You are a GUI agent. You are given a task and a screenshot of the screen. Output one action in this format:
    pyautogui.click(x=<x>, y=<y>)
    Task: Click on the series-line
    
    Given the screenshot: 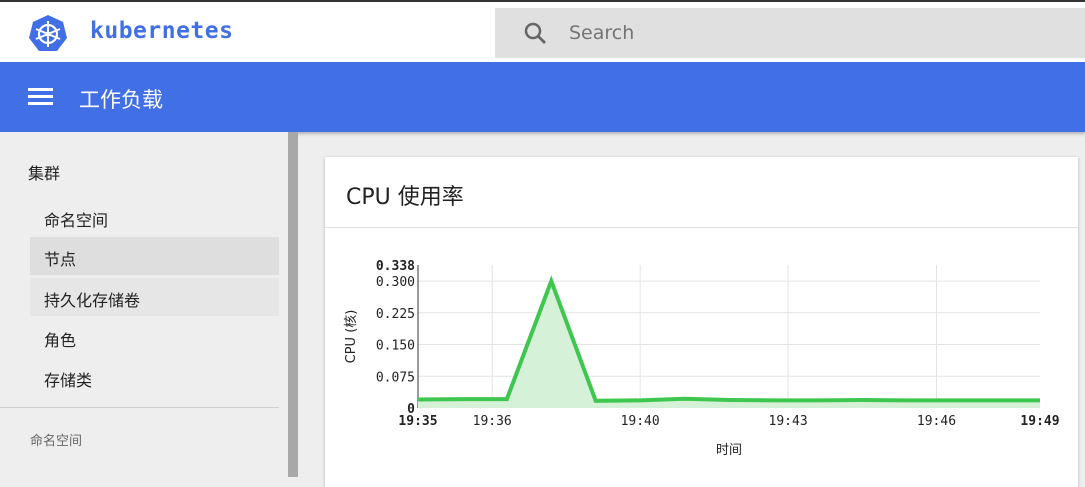 What is the action you would take?
    pyautogui.click(x=729, y=341)
    